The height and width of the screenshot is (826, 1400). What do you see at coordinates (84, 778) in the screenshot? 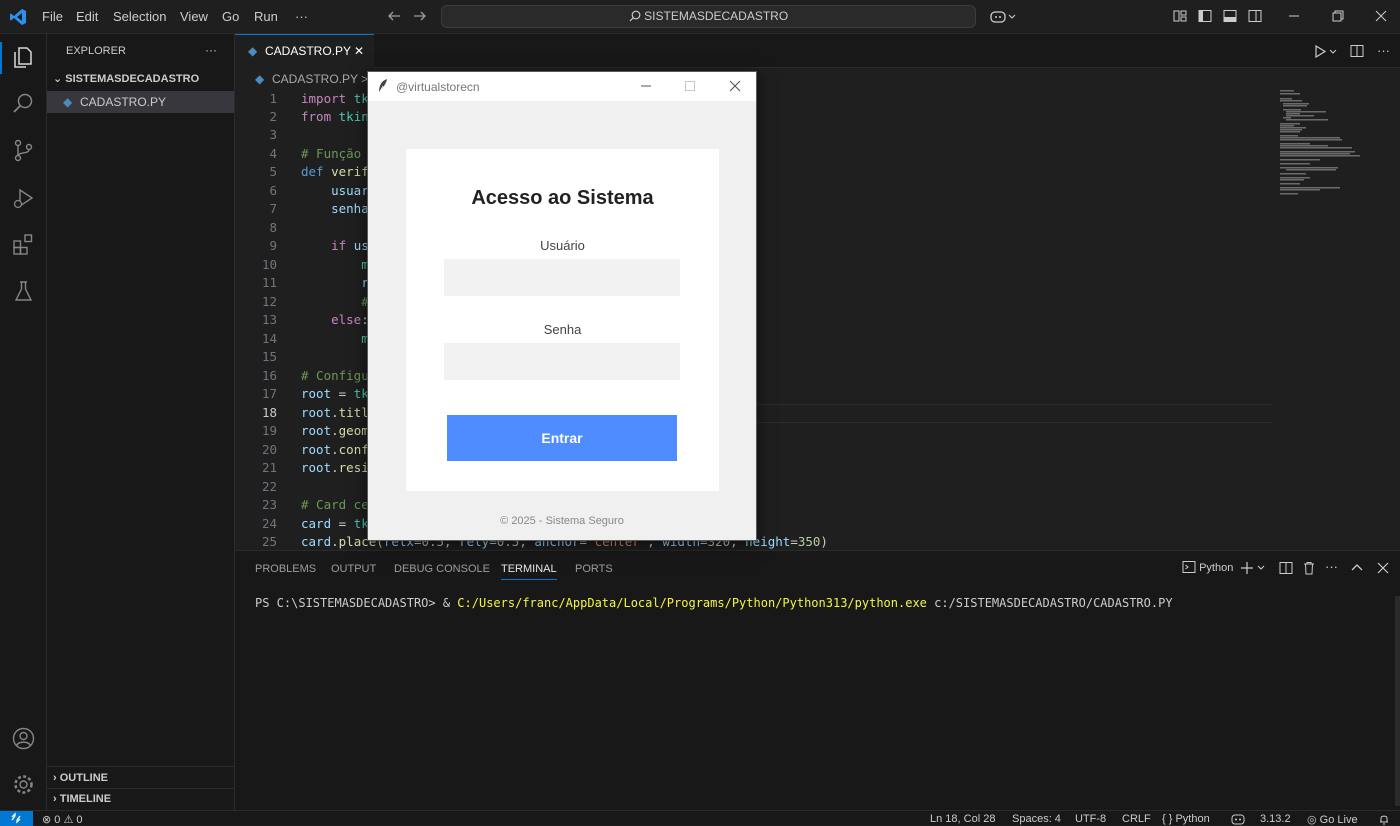
I see `outline-label: OUTLINE` at bounding box center [84, 778].